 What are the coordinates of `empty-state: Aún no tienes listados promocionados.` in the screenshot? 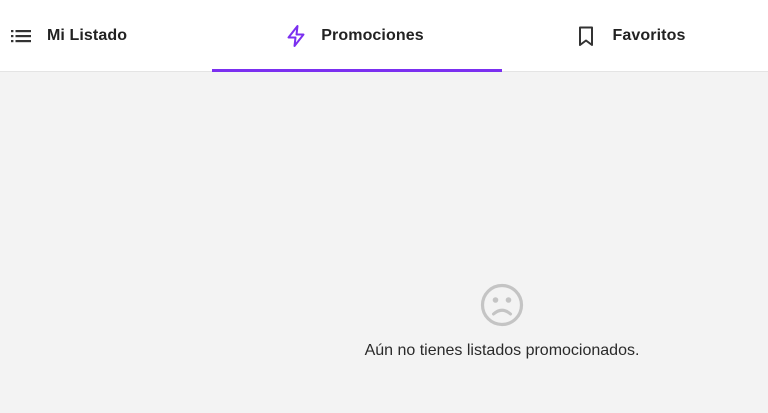 It's located at (502, 321).